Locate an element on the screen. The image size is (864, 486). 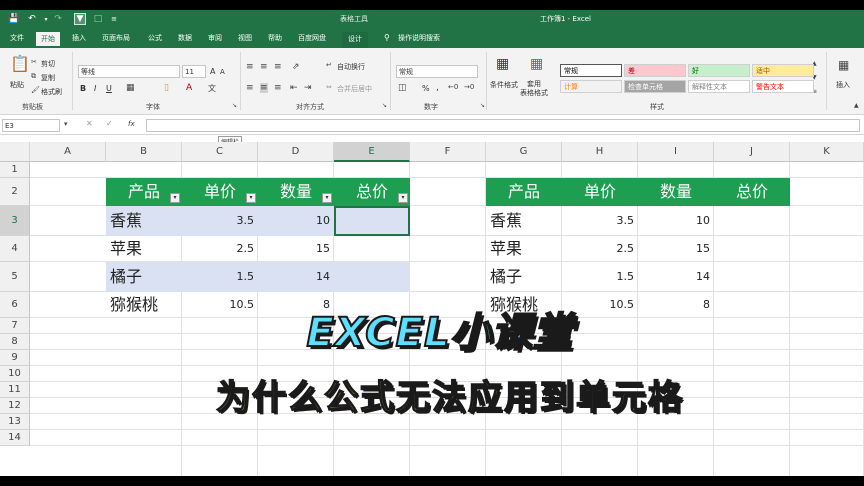
table_right-cell-r0-c1: 3.5 is located at coordinates (600, 221).